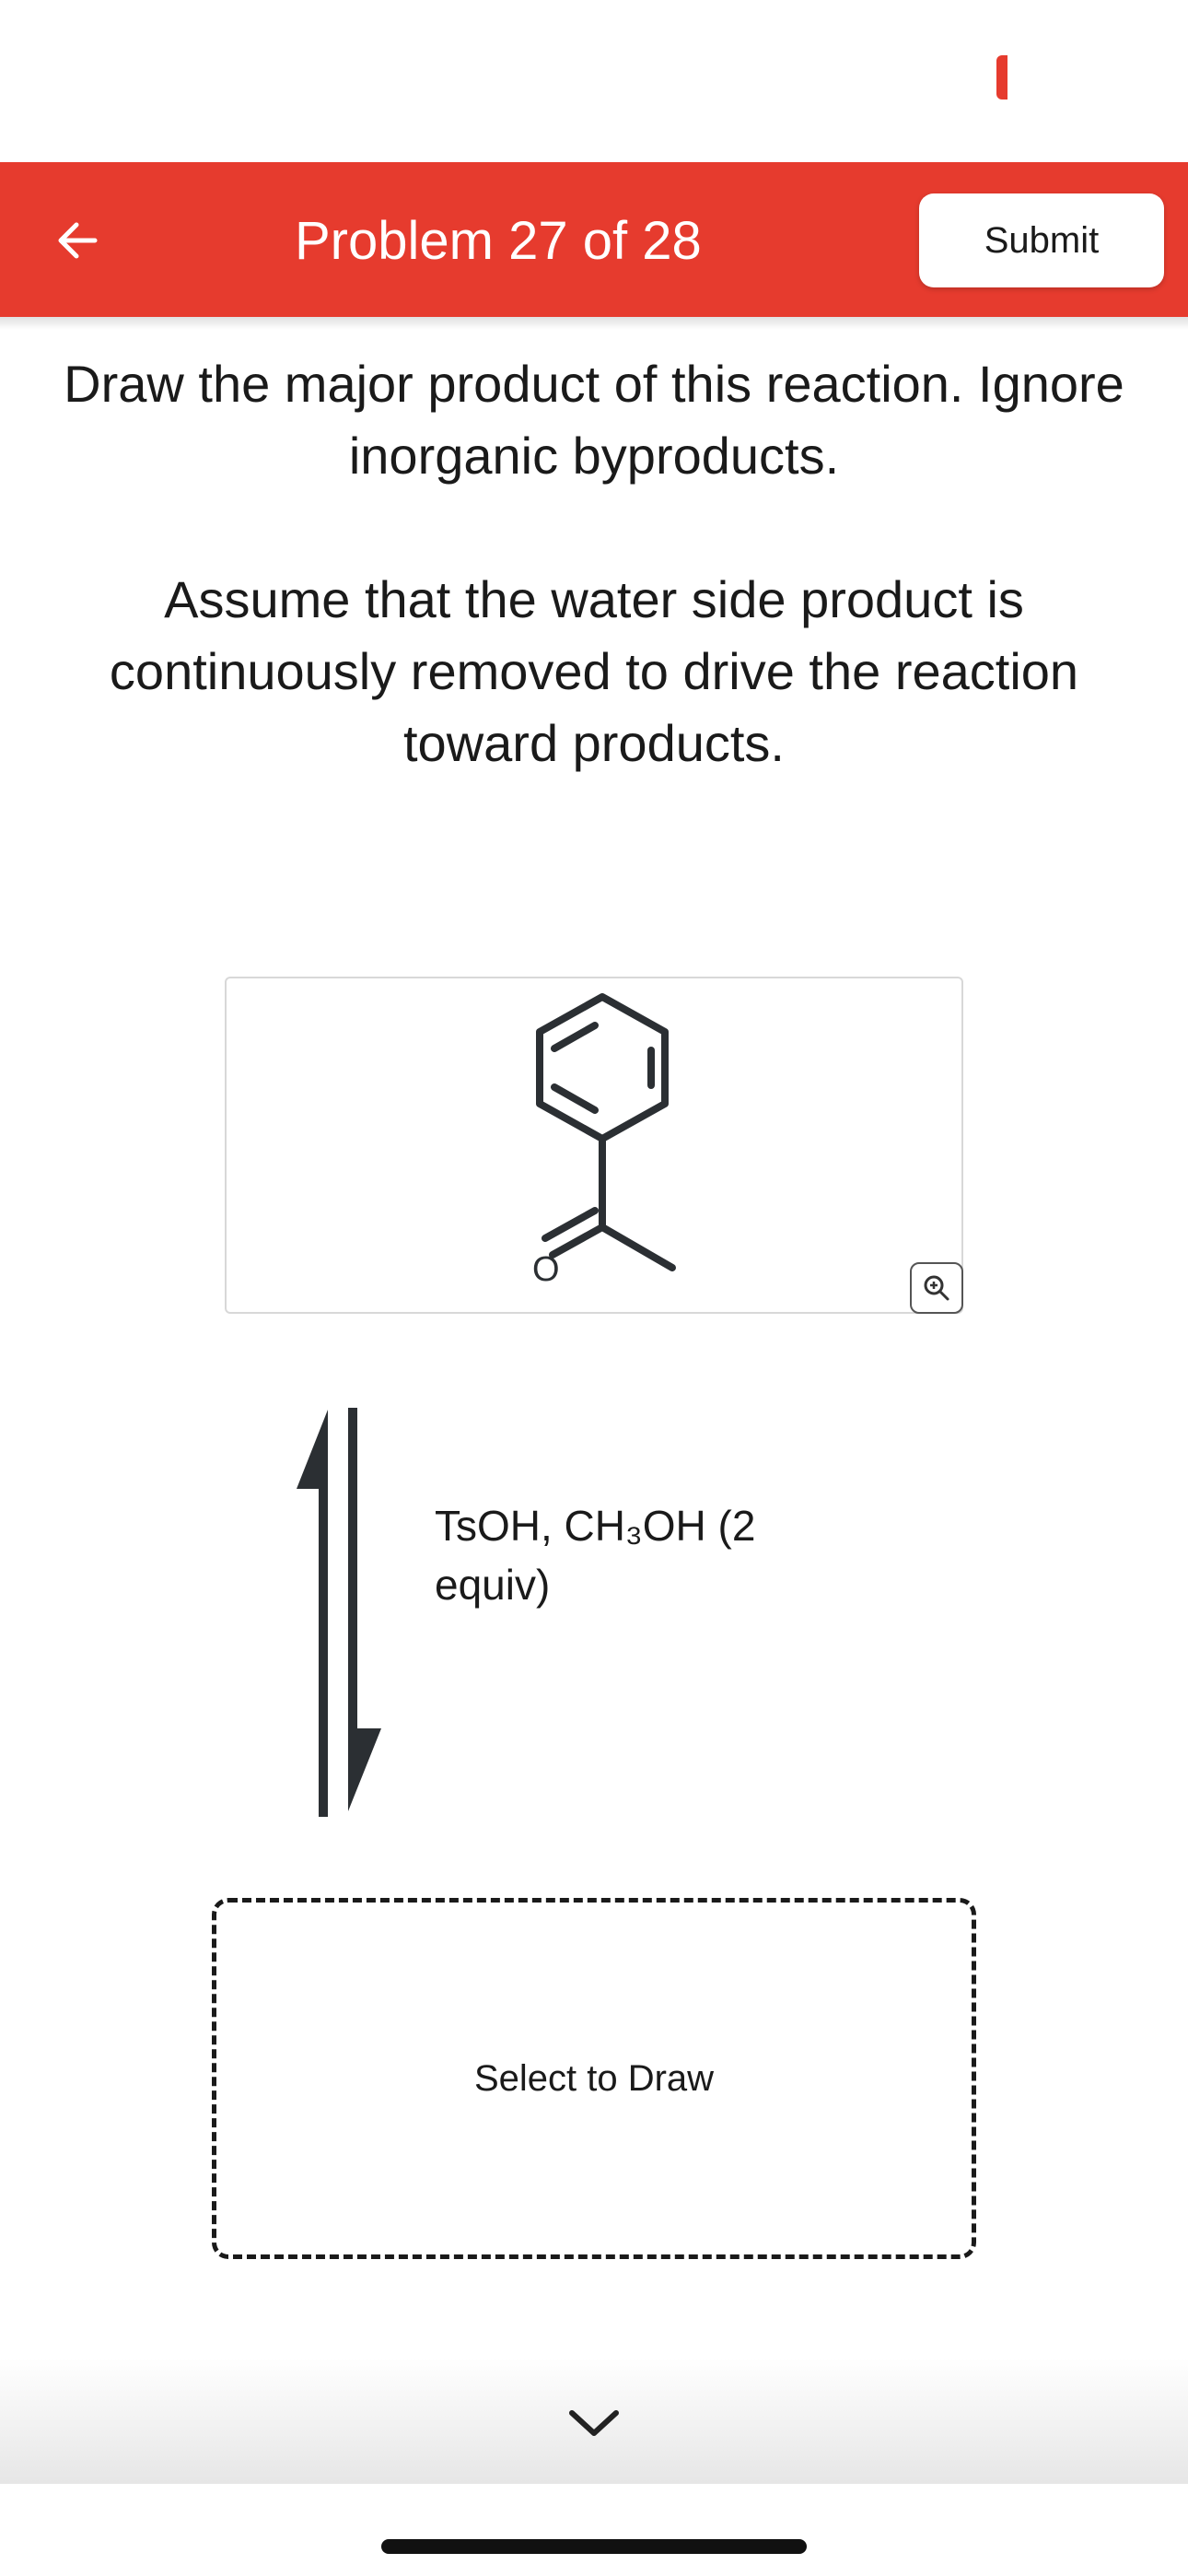  I want to click on zoom-in-icon, so click(937, 1288).